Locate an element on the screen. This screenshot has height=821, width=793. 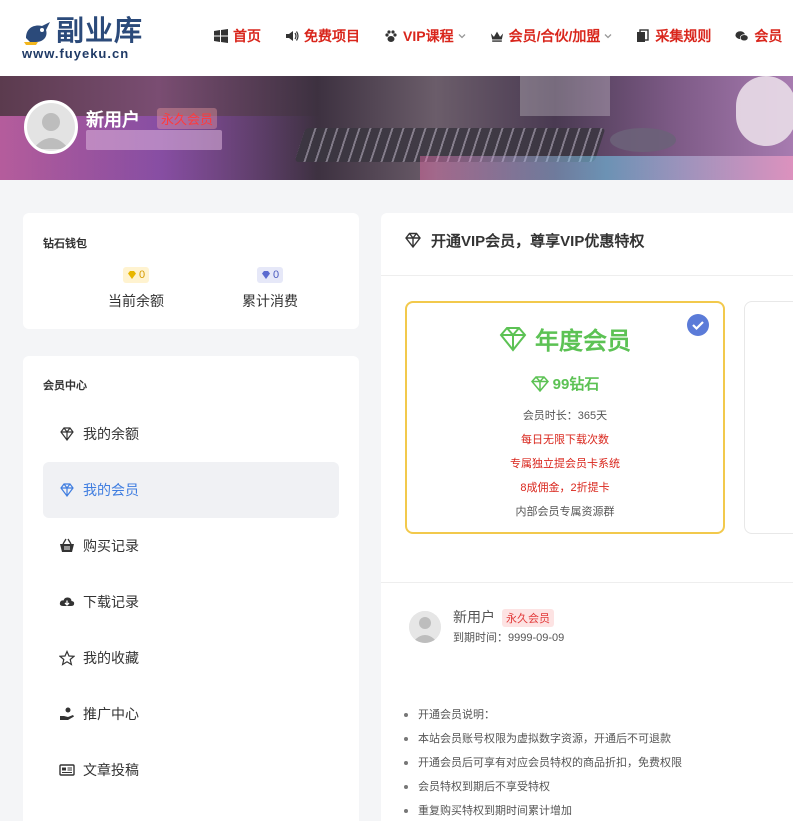
list-item: 开通会员说明： is located at coordinates (598, 715).